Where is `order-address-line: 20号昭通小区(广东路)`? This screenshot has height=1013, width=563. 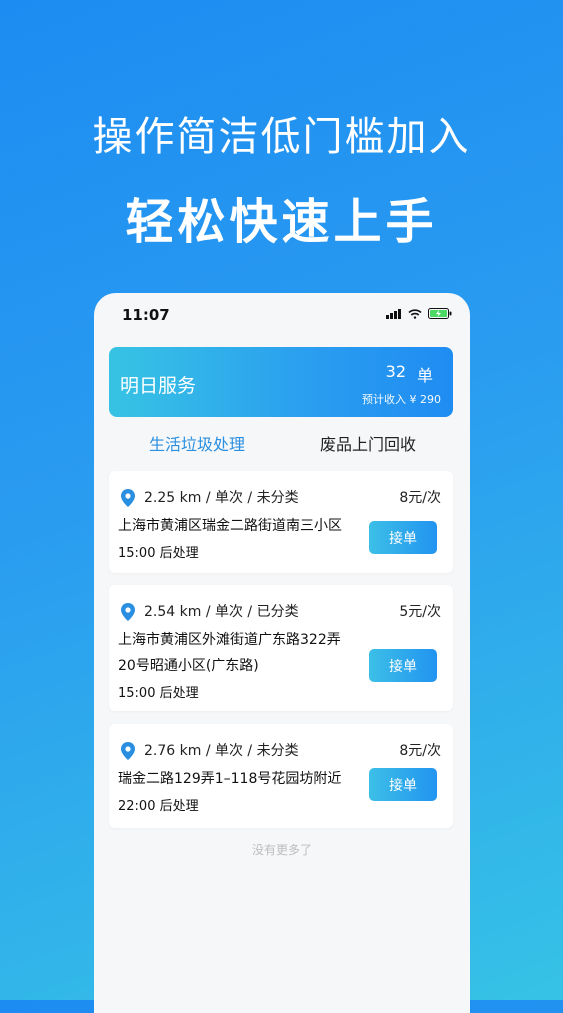 order-address-line: 20号昭通小区(广东路) is located at coordinates (188, 666).